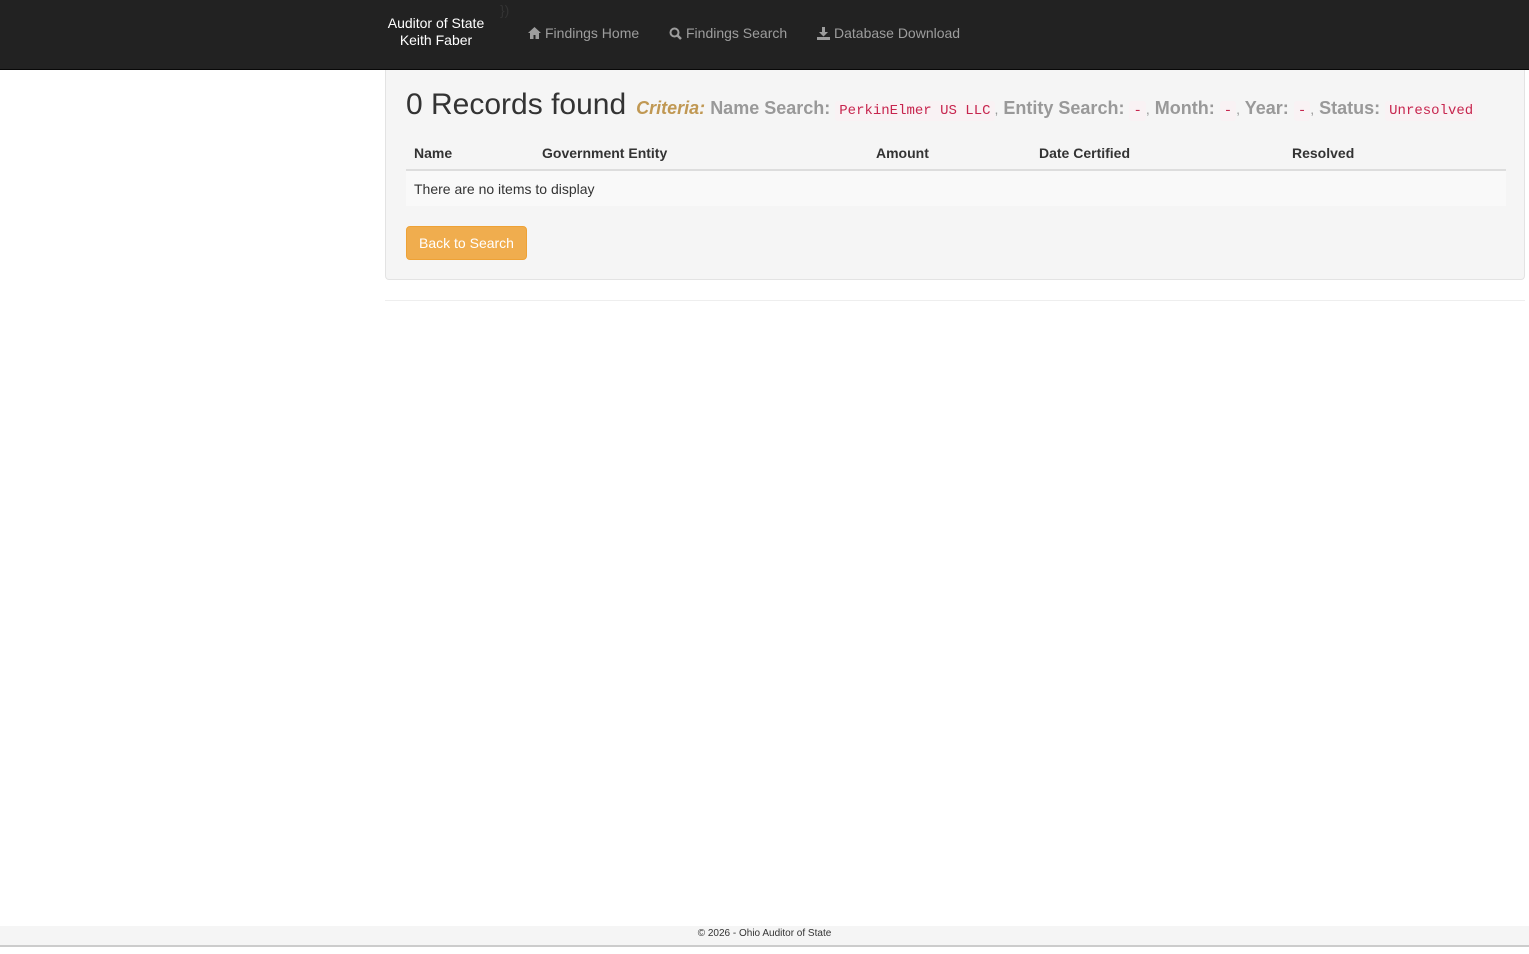 Image resolution: width=1529 pixels, height=954 pixels. I want to click on brand-link: Auditor of State Keith Faber, so click(436, 32).